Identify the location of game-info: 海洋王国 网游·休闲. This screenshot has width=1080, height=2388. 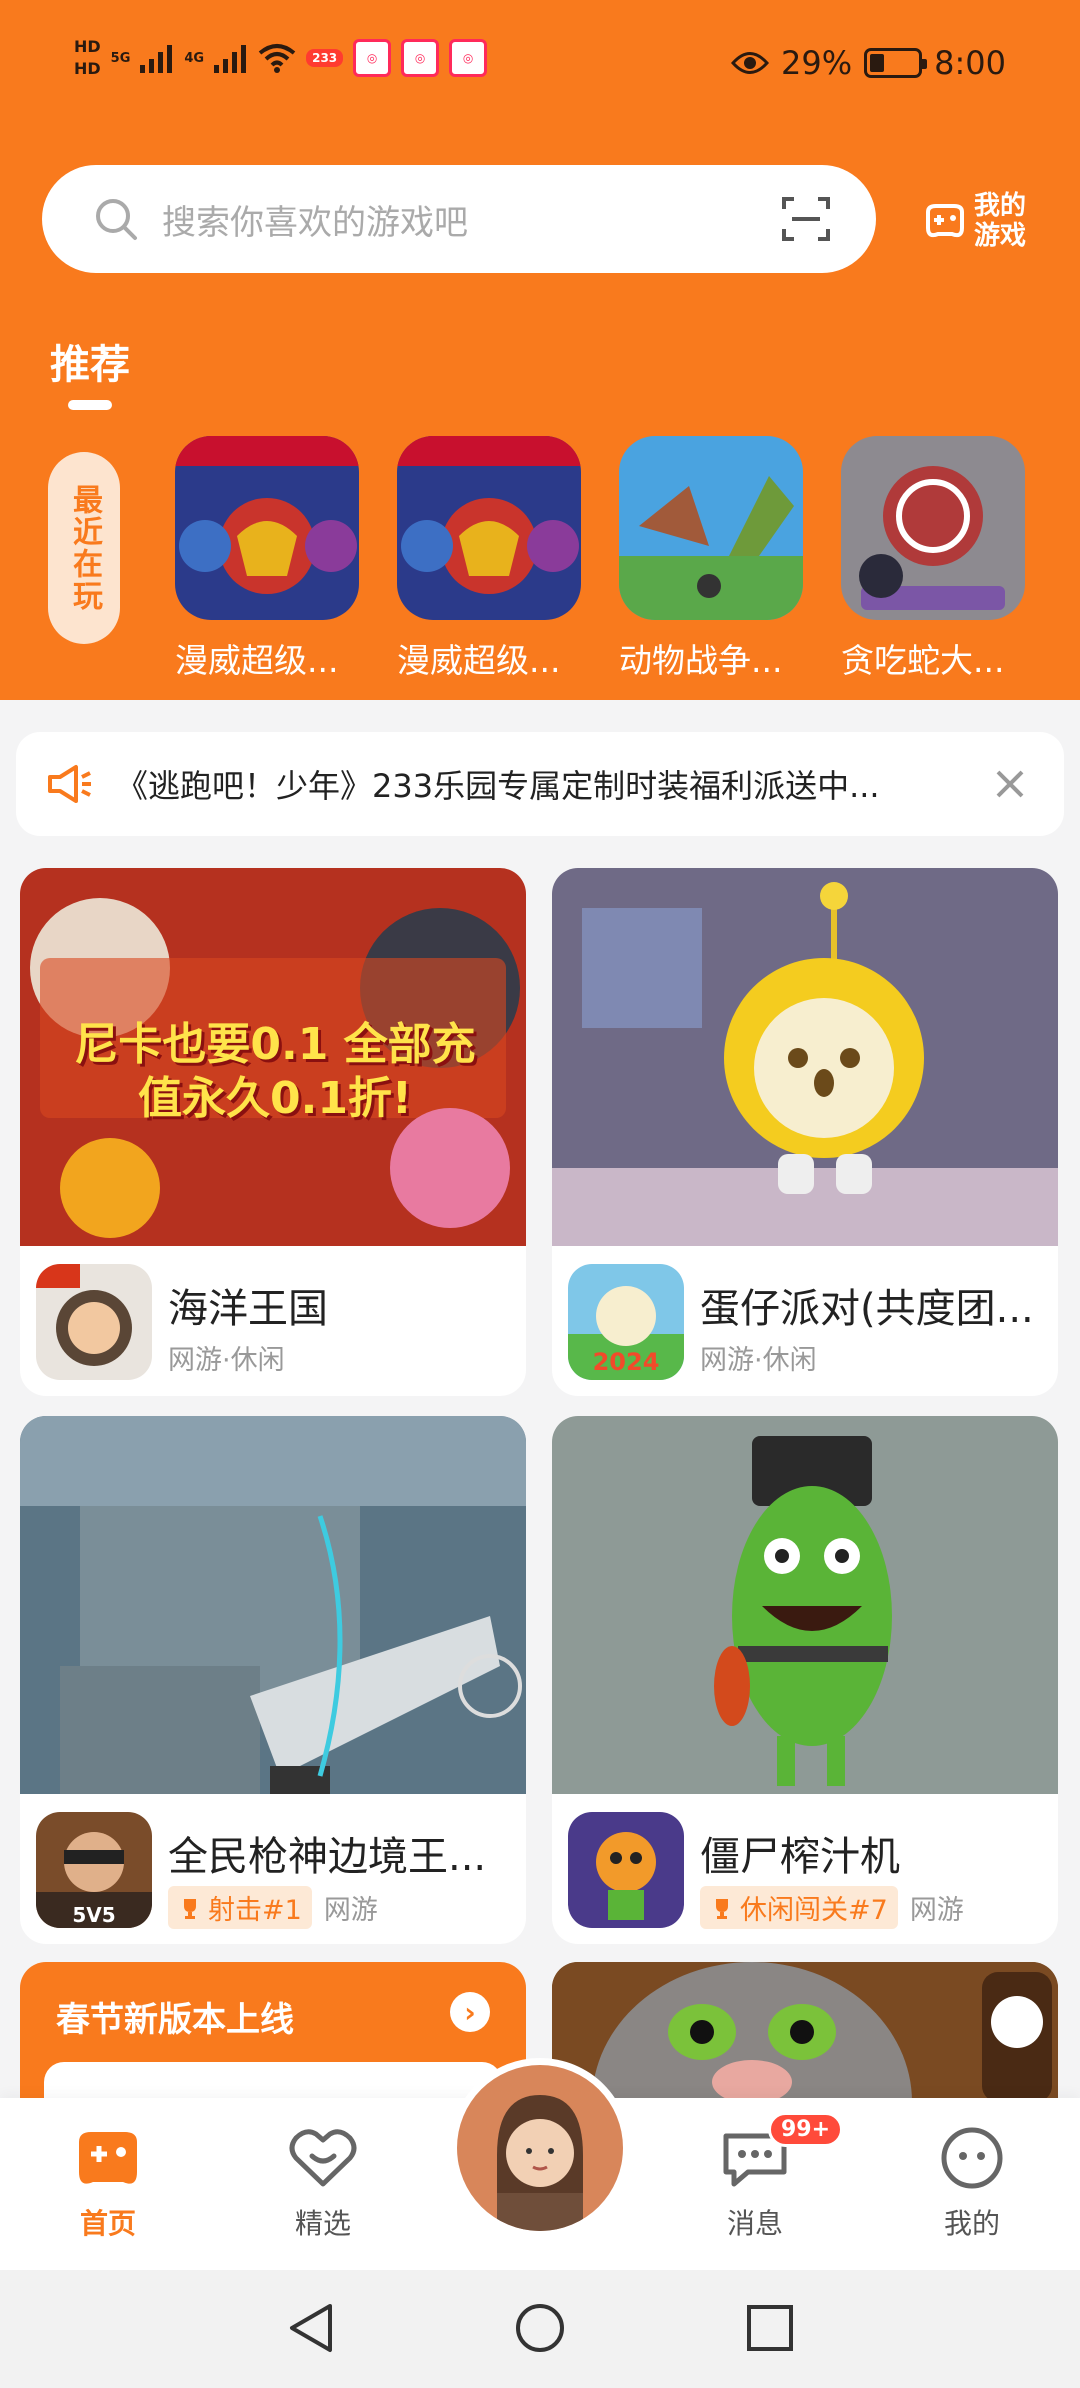
(273, 1321).